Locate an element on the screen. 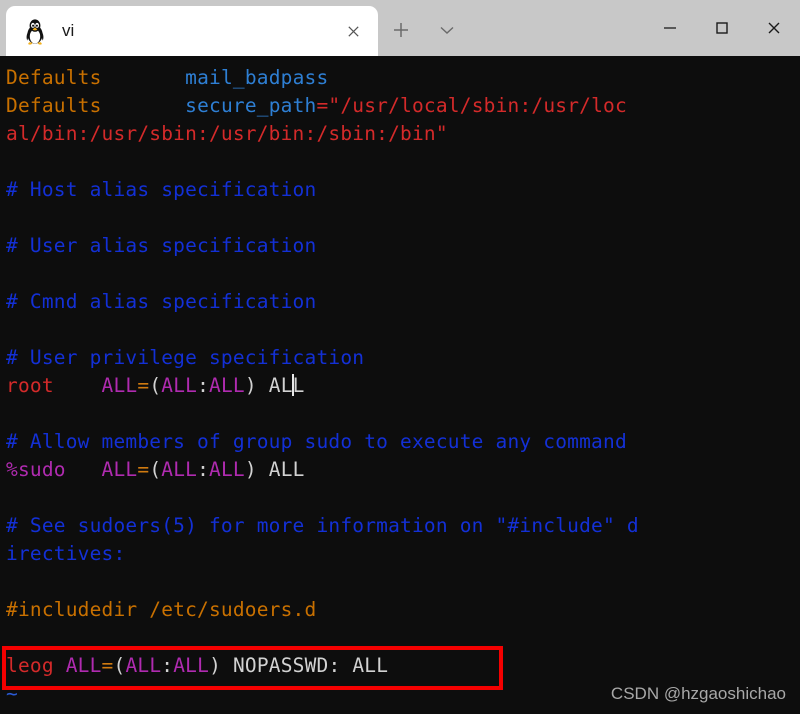  tab-close-icon is located at coordinates (353, 31).